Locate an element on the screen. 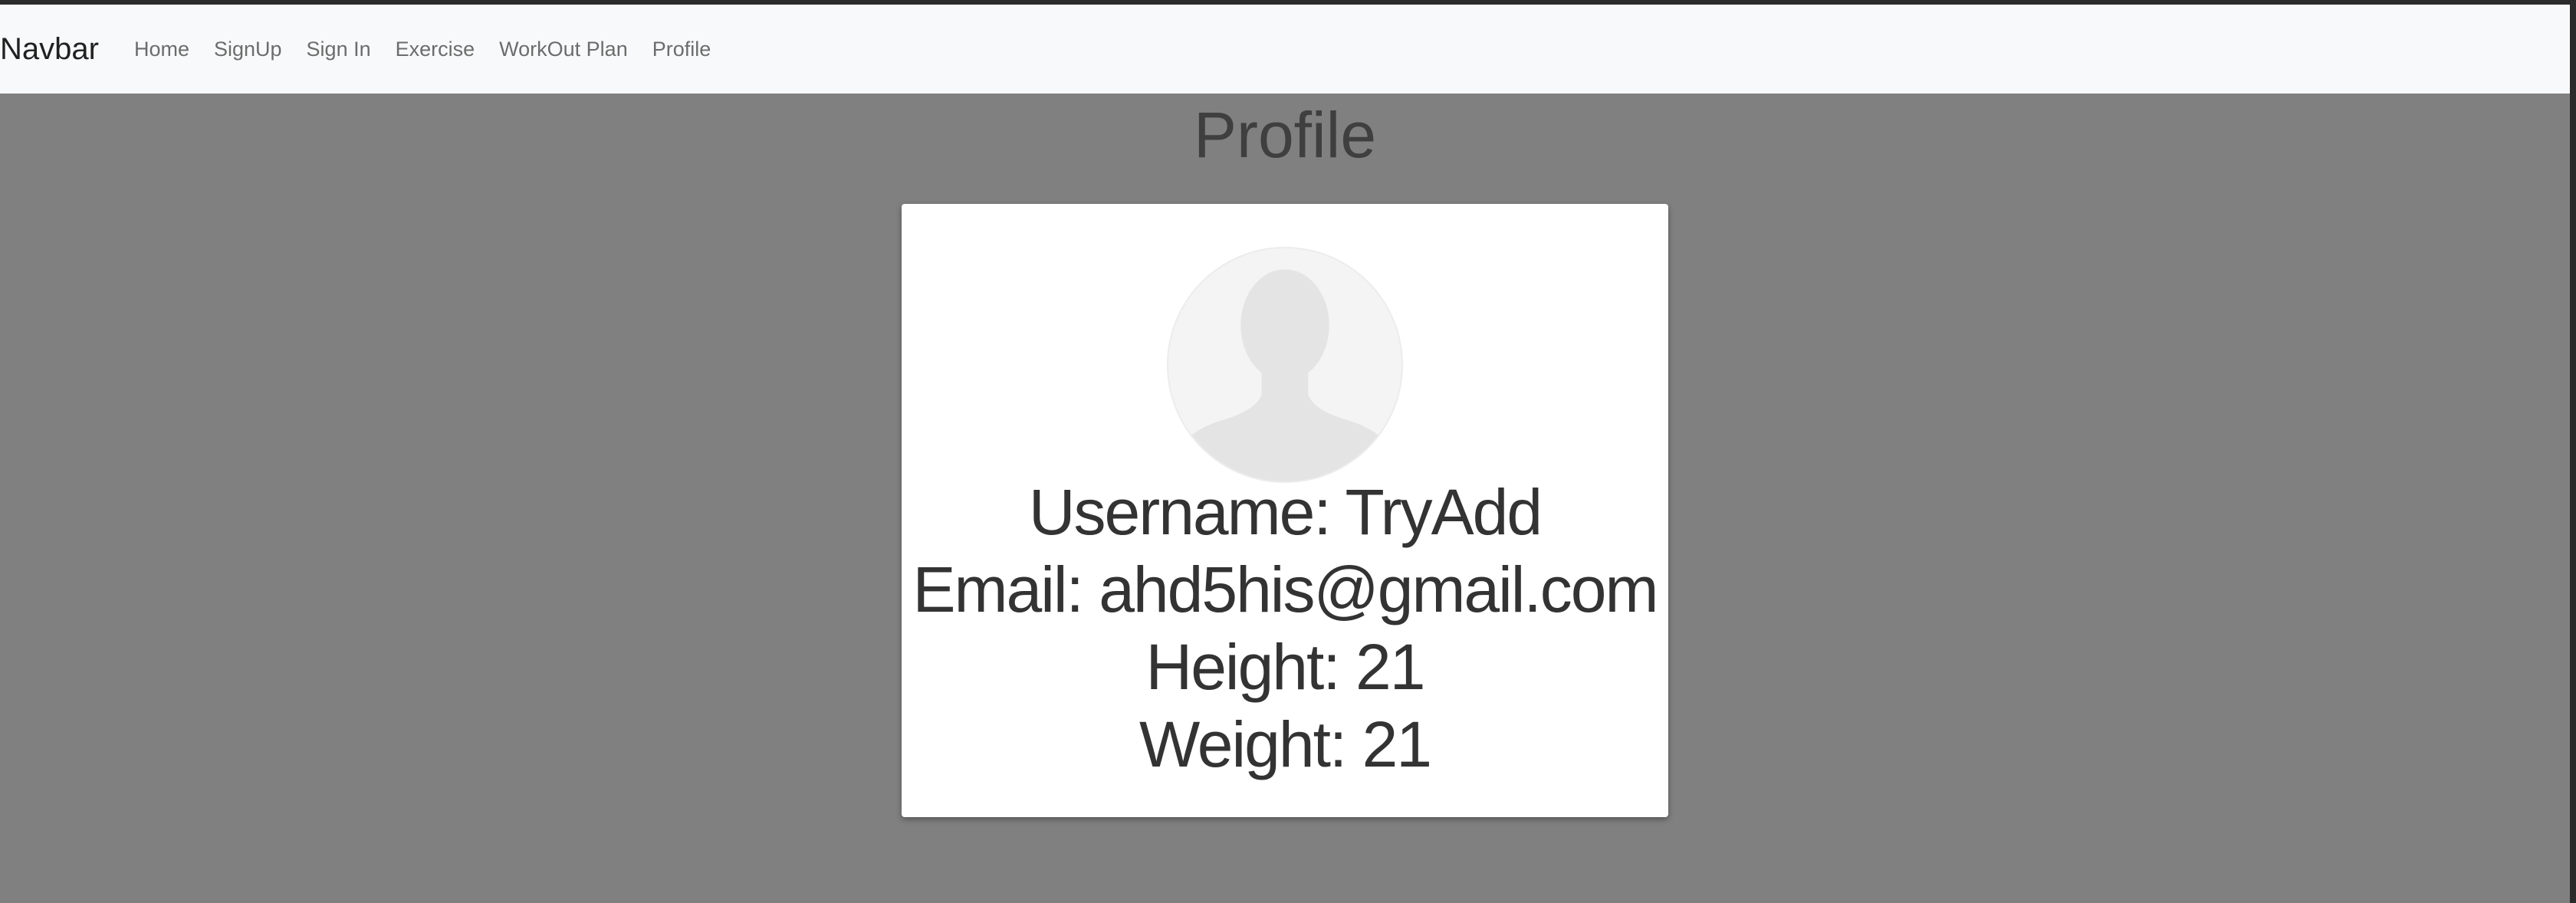 This screenshot has width=2576, height=903. default-user-silhouette-icon is located at coordinates (1285, 364).